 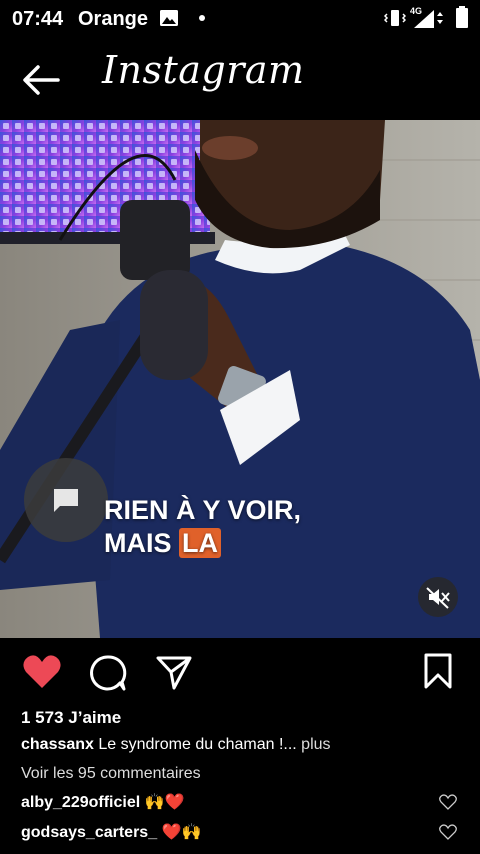 What do you see at coordinates (142, 543) in the screenshot?
I see `caption-line-2-prefix: MAIS` at bounding box center [142, 543].